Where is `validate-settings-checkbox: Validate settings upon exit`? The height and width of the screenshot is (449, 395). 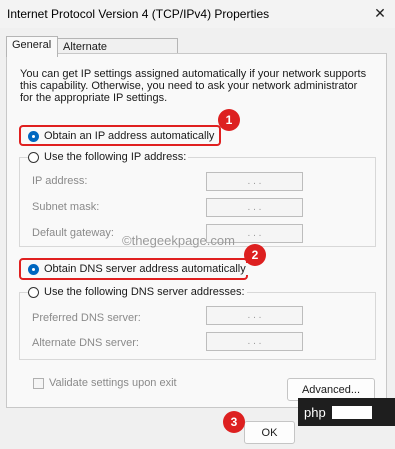 validate-settings-checkbox: Validate settings upon exit is located at coordinates (105, 383).